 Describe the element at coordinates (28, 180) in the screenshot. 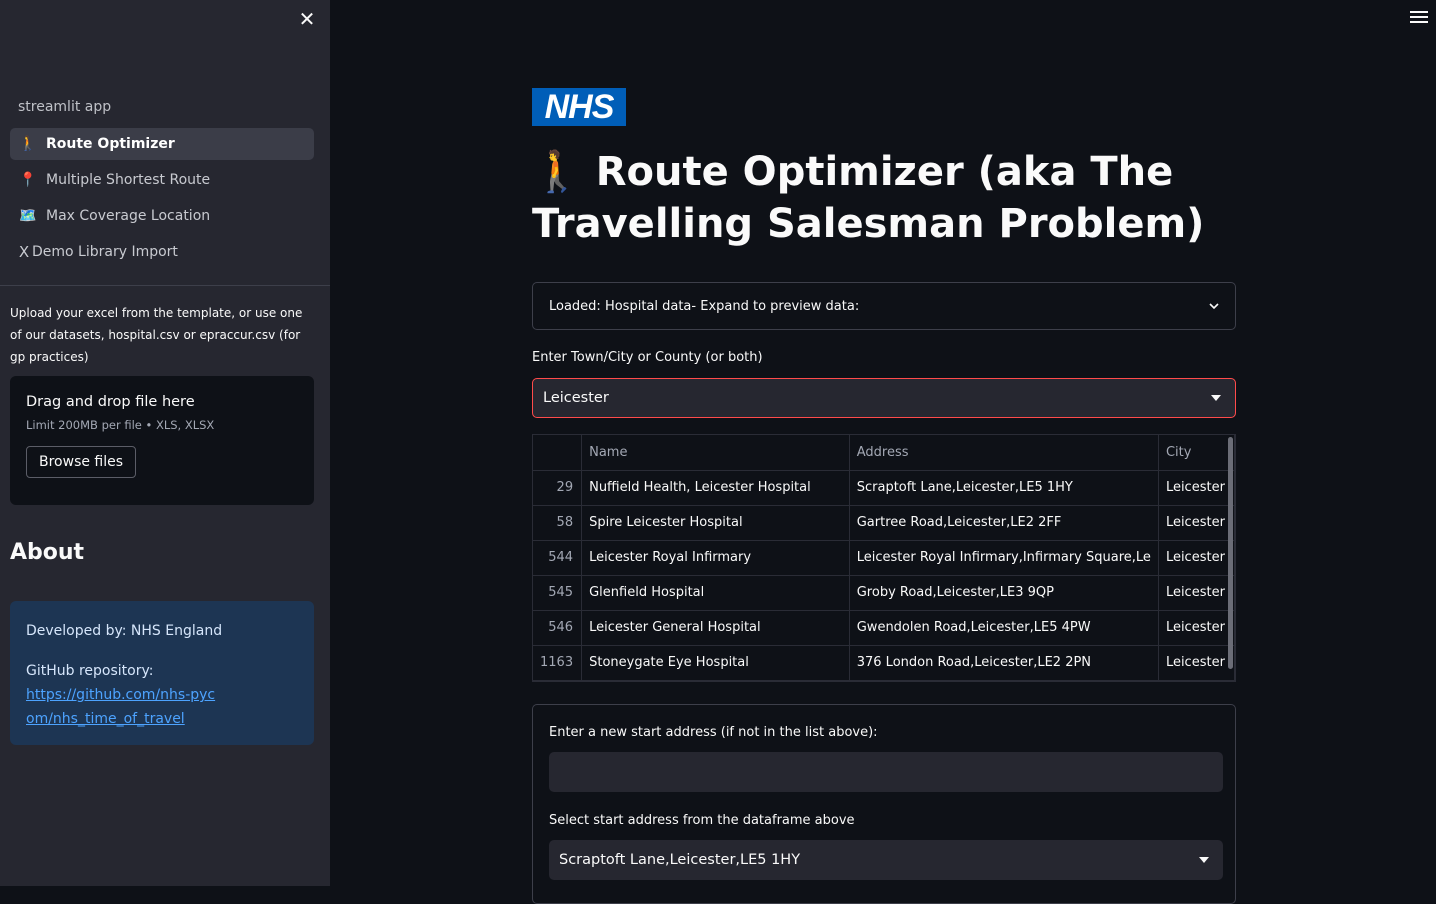

I see `round-pushpin-icon: 📍` at that location.